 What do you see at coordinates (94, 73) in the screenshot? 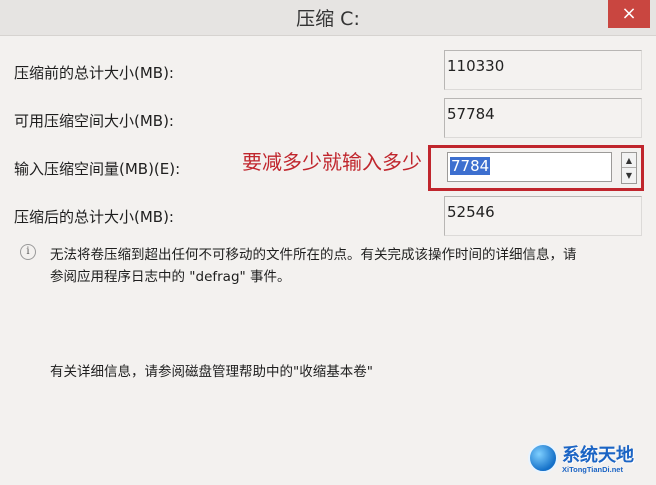
I see `total-before-label: 压缩前的总计大小(MB):` at bounding box center [94, 73].